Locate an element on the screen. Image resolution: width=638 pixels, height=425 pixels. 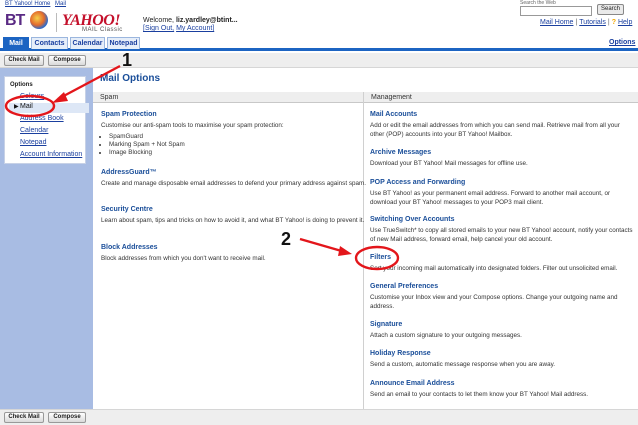
action-bar-bottom: Check Mail Compose is located at coordinates (319, 417).